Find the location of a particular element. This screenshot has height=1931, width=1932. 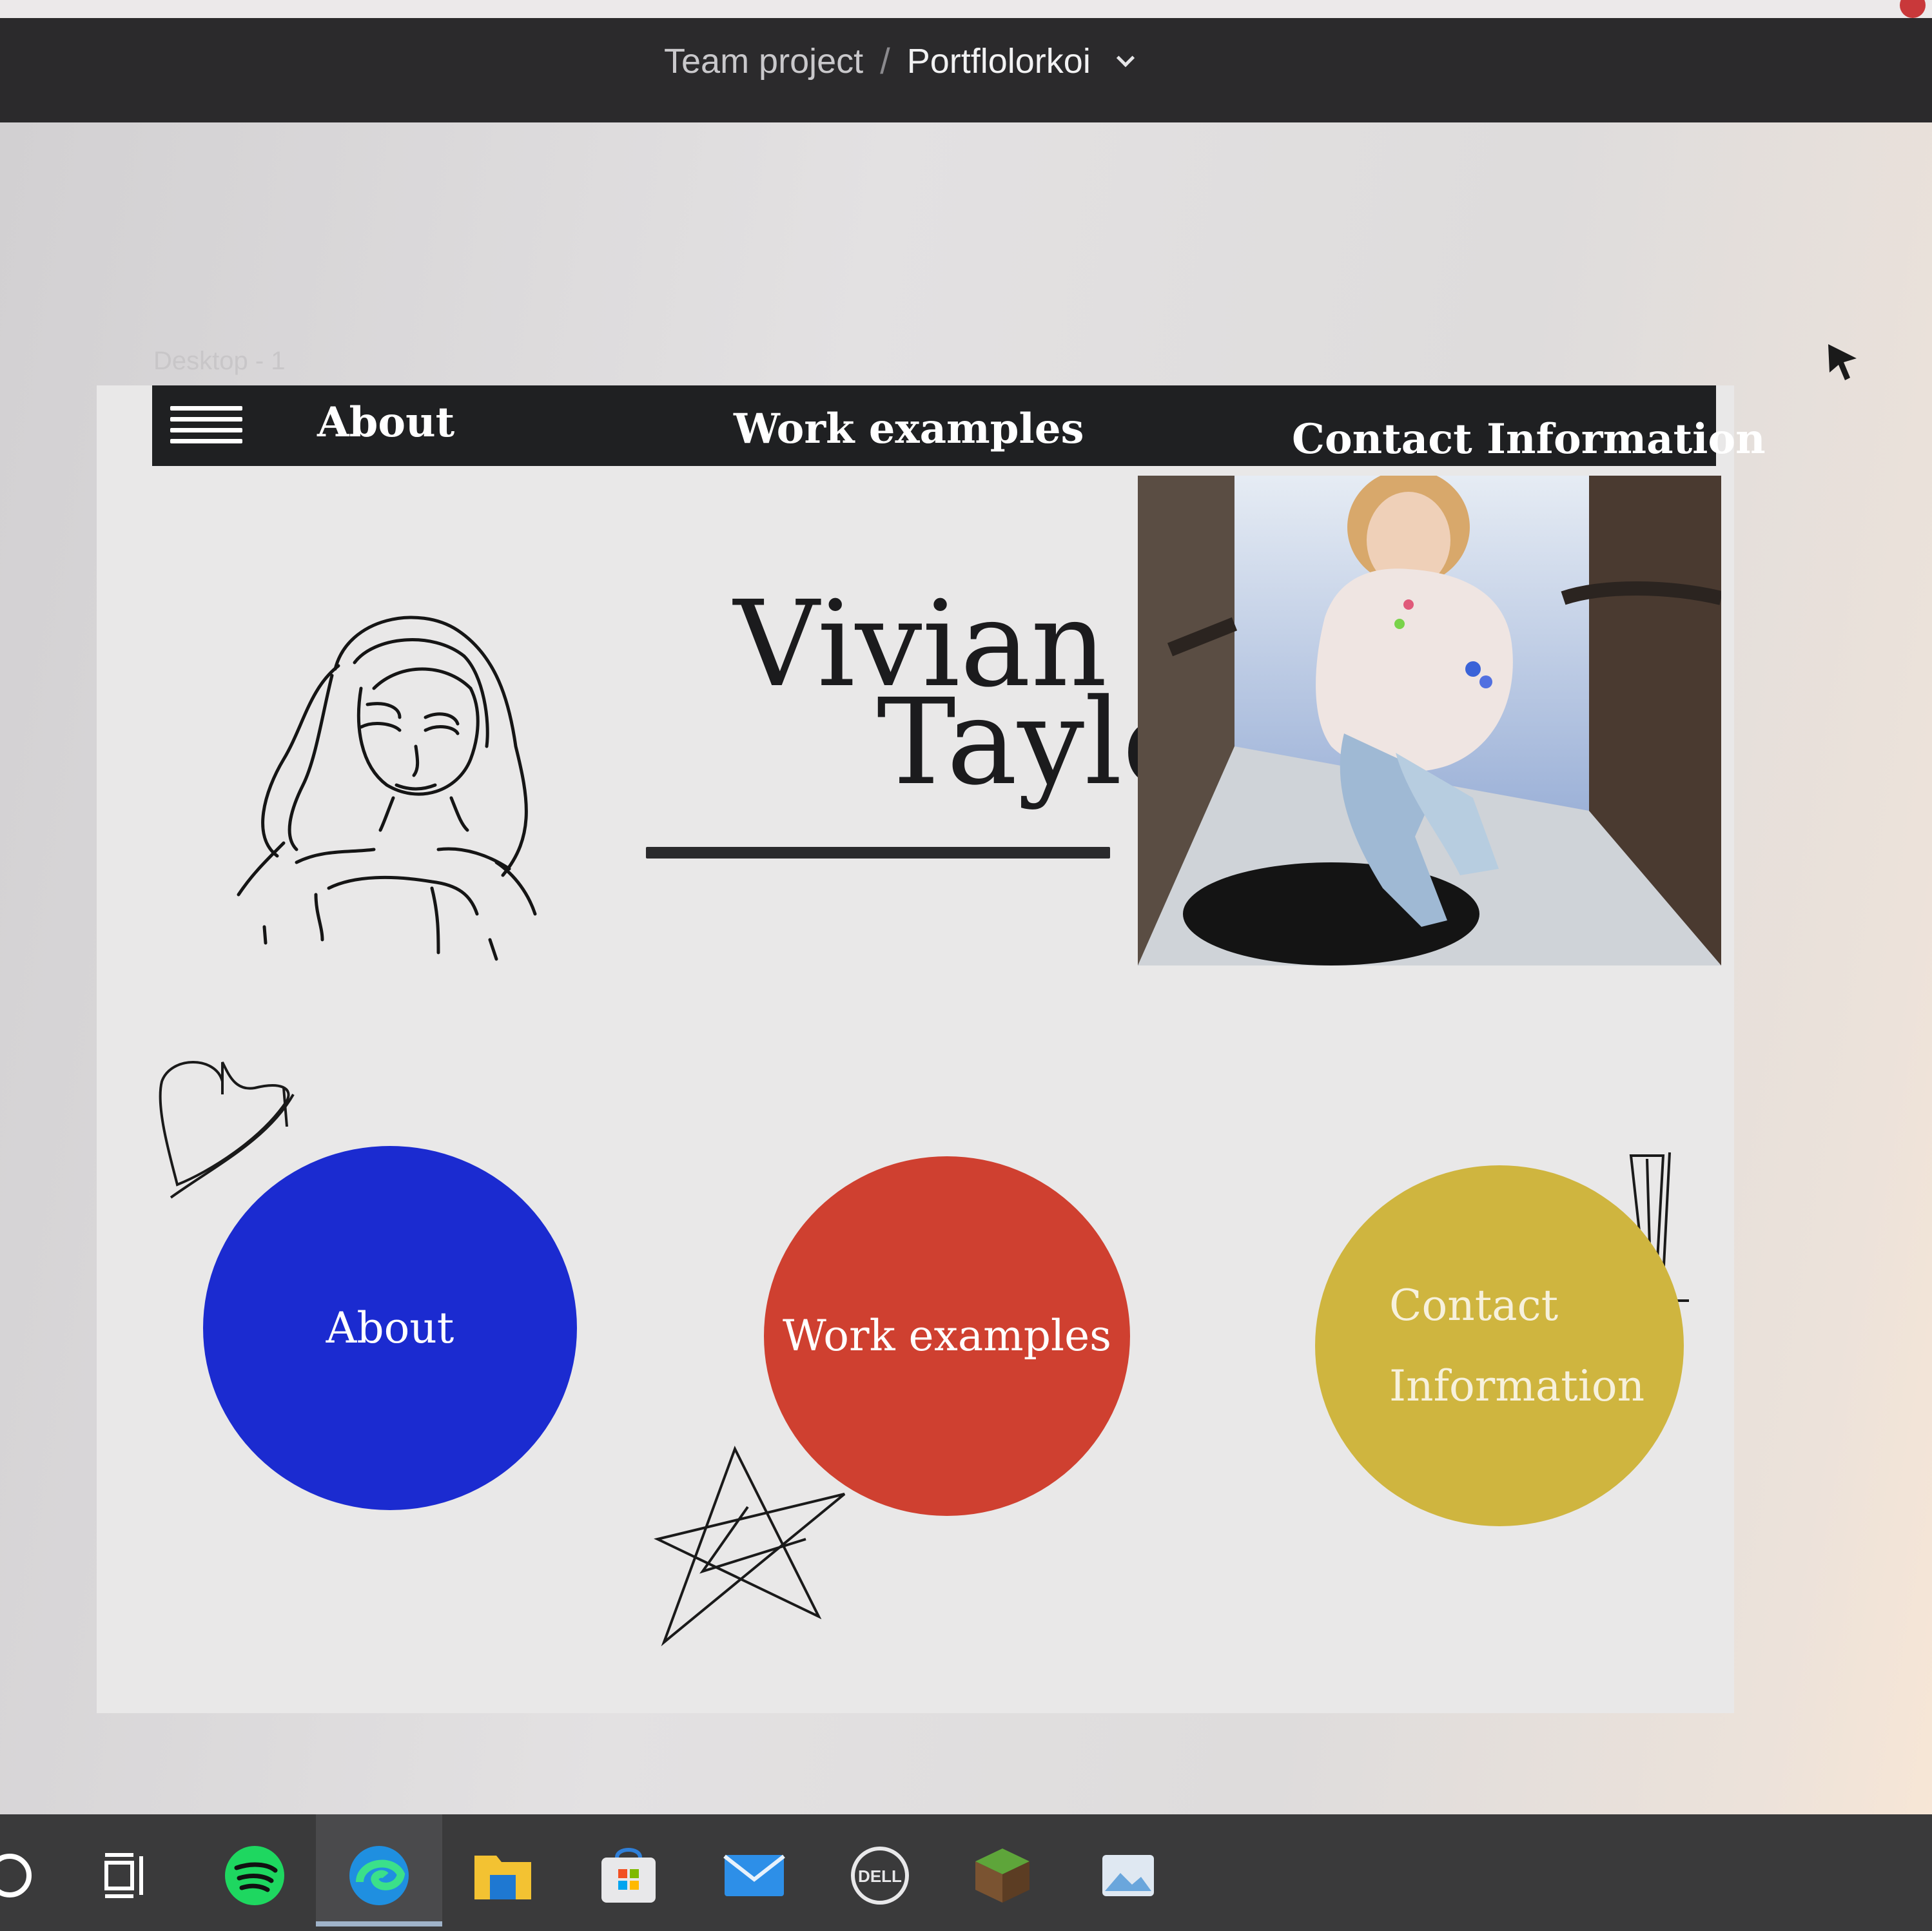

spotify-icon is located at coordinates (255, 1875).